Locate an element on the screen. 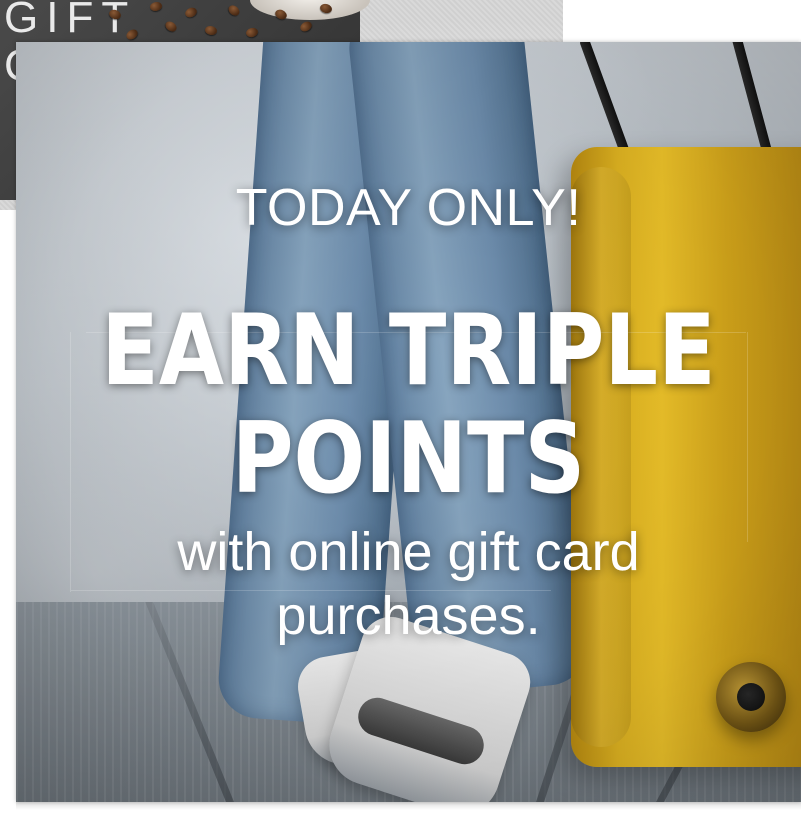 The height and width of the screenshot is (820, 801). promo-subline-line-1: with online gift card is located at coordinates (408, 552).